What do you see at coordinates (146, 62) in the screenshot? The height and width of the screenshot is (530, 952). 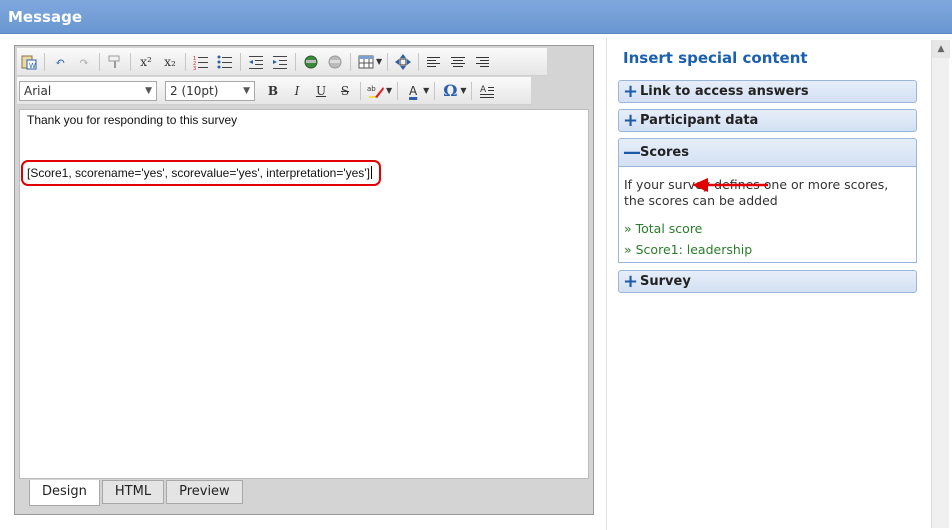 I see `superscript-icon: x²` at bounding box center [146, 62].